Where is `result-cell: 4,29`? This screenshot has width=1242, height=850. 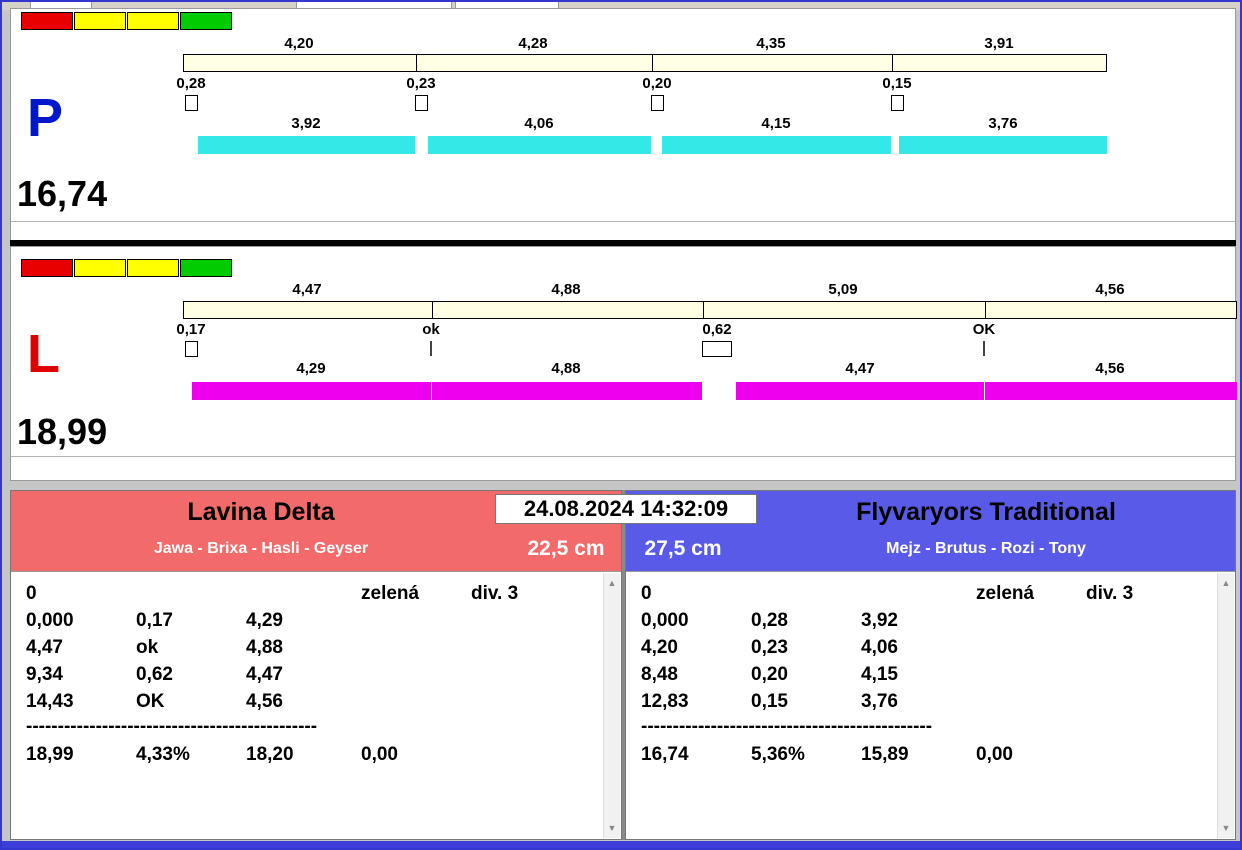 result-cell: 4,29 is located at coordinates (264, 620).